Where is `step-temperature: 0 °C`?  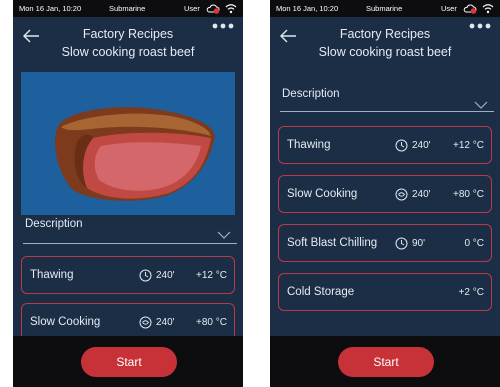 step-temperature: 0 °C is located at coordinates (474, 243).